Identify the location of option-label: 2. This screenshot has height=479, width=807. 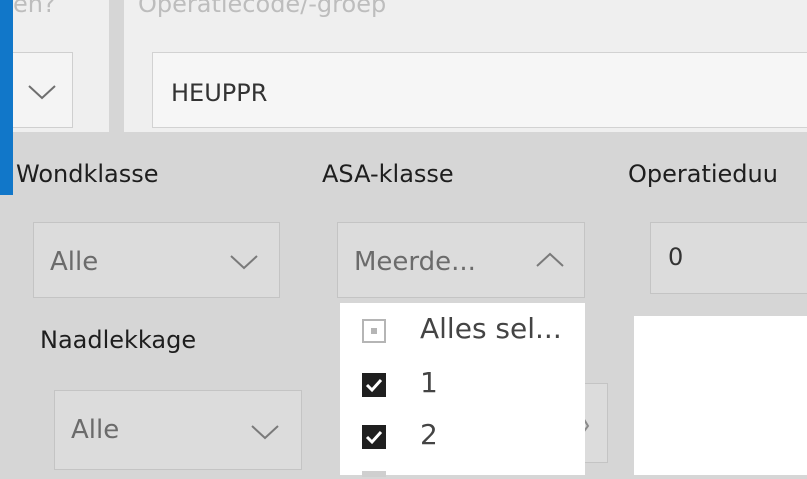
(429, 434).